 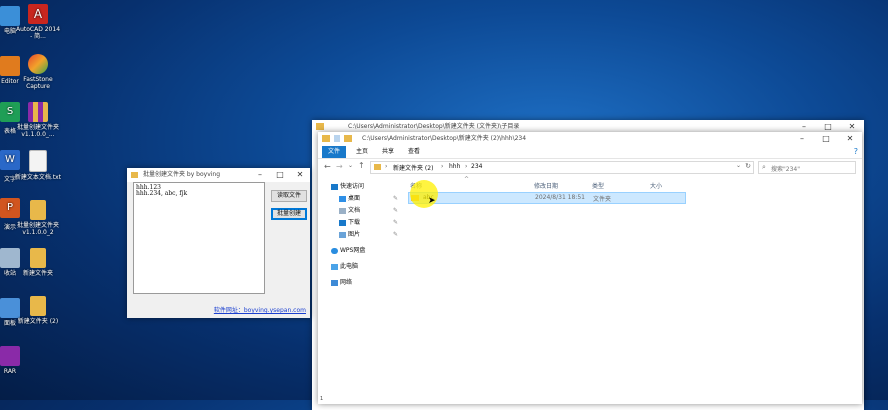 I want to click on address-bar: › 新建文件夹 (2) › hhh › 234 ⌄ ↻, so click(x=562, y=167).